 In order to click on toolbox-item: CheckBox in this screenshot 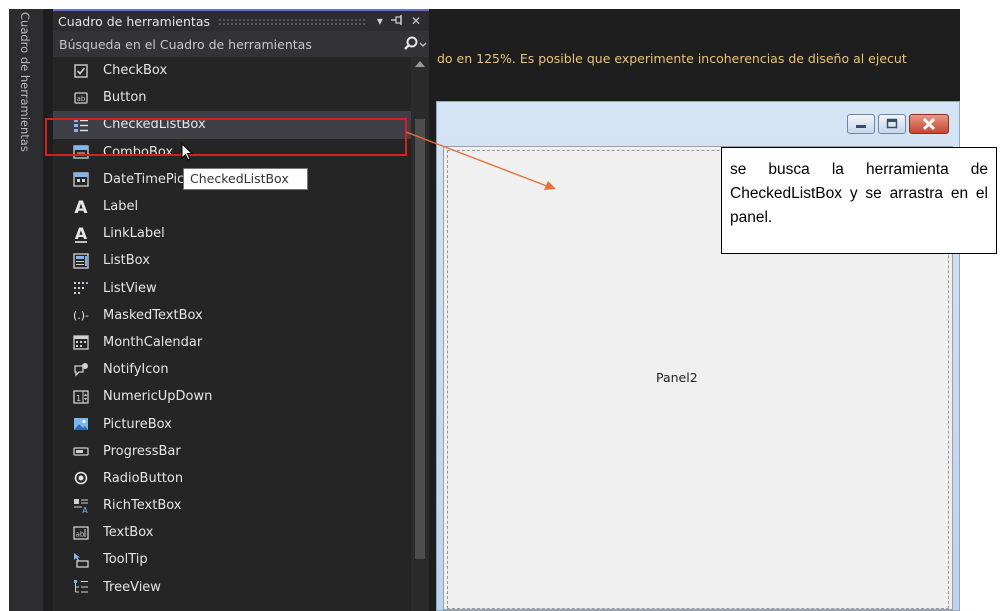, I will do `click(232, 70)`.